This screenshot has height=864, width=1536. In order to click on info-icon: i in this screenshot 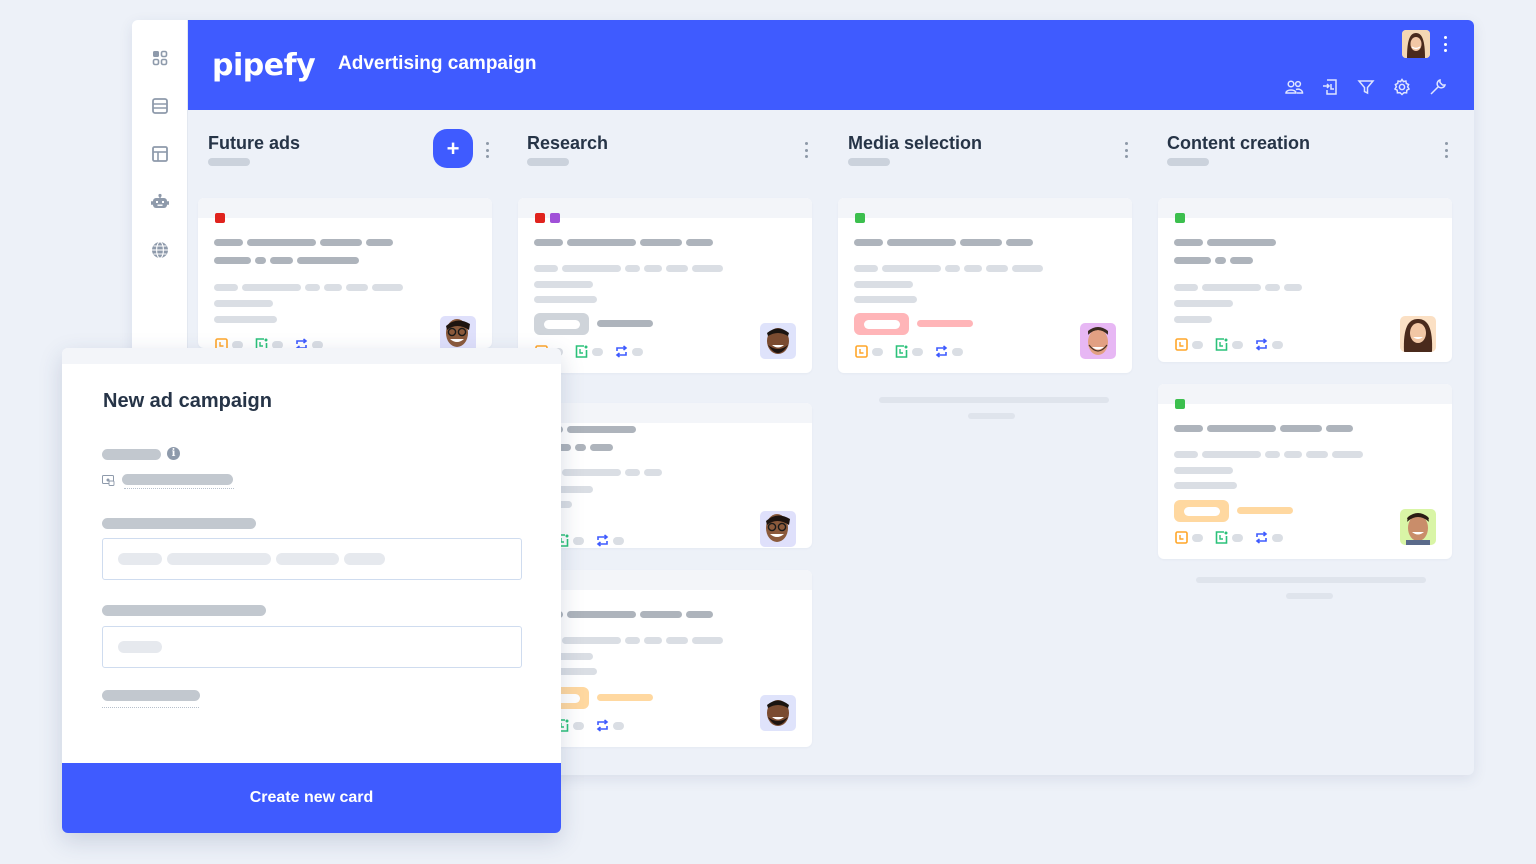, I will do `click(173, 453)`.